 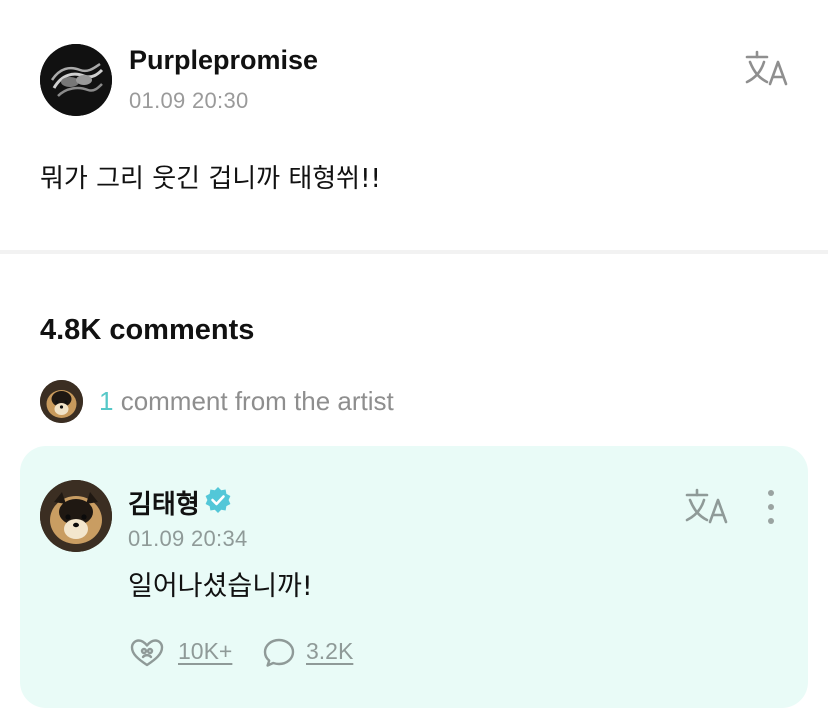 I want to click on reply-count: 3.2K, so click(x=330, y=651).